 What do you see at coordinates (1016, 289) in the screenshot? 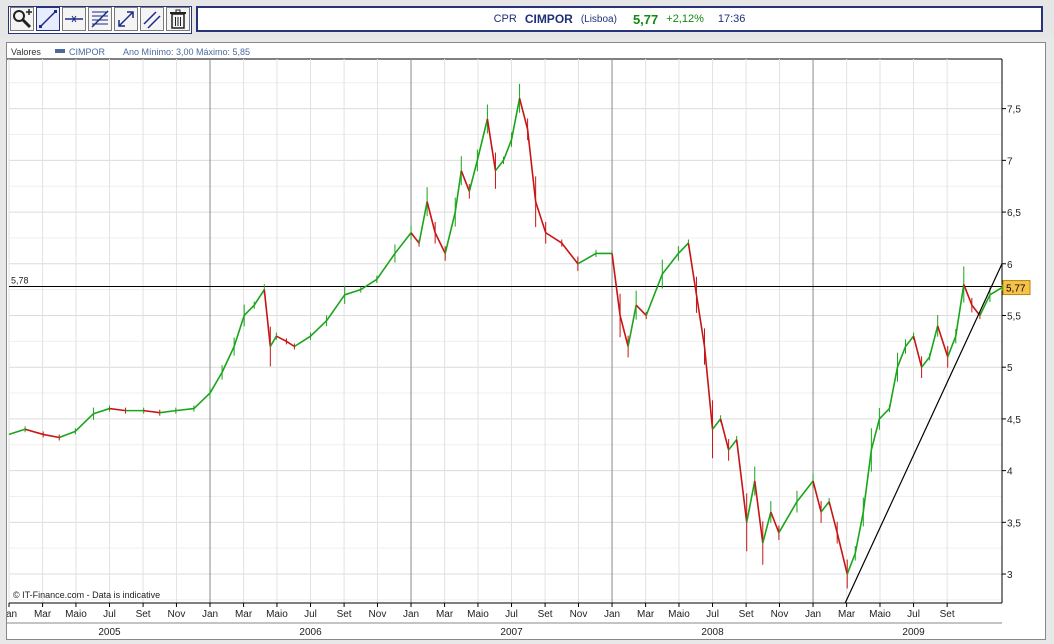
I see `last-value-label: 5,77` at bounding box center [1016, 289].